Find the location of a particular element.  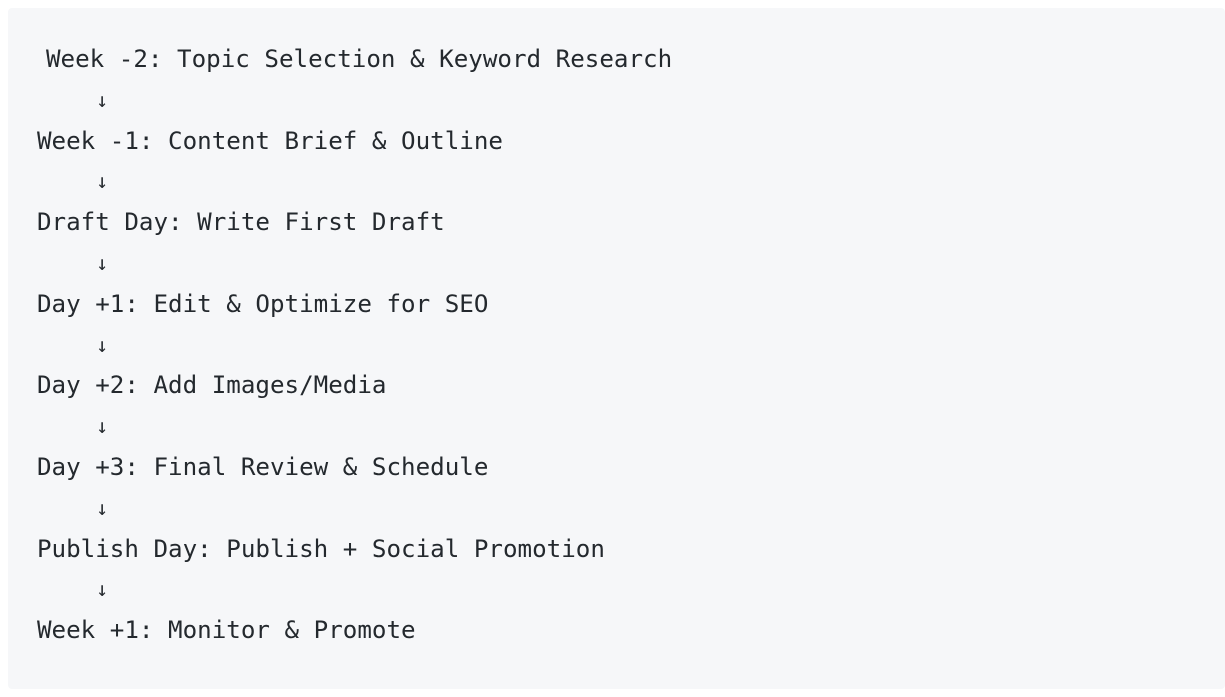

step-day-plus-3: Day +3: Final Review & Schedule is located at coordinates (263, 466).